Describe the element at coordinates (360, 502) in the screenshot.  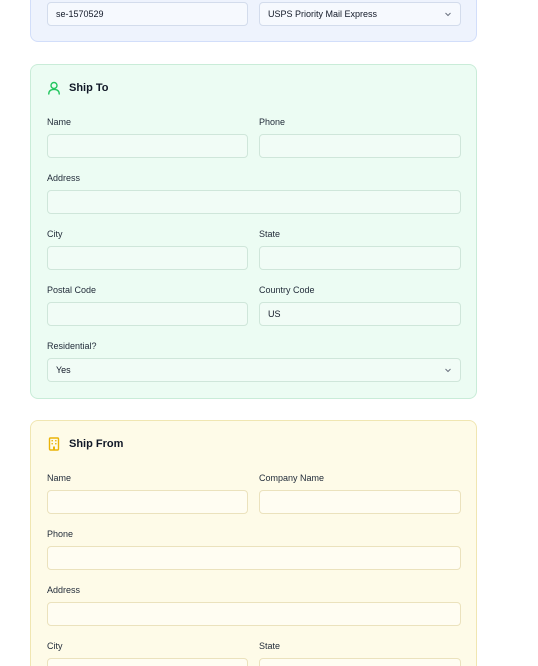
I see `ship-from-company-input` at that location.